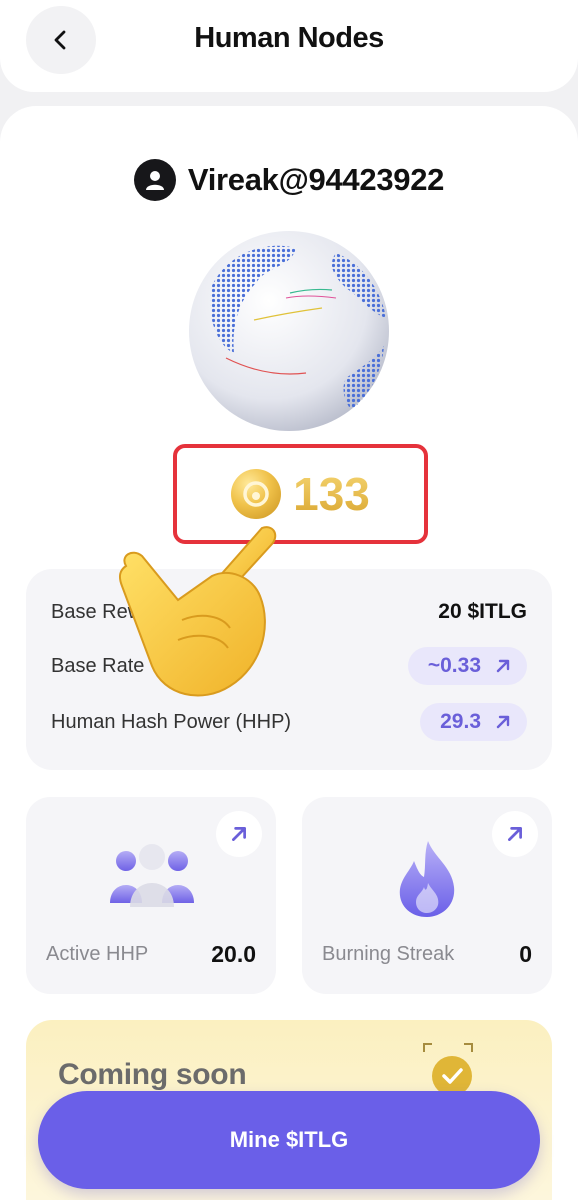 Image resolution: width=578 pixels, height=1200 pixels. Describe the element at coordinates (289, 331) in the screenshot. I see `globe-illustration` at that location.